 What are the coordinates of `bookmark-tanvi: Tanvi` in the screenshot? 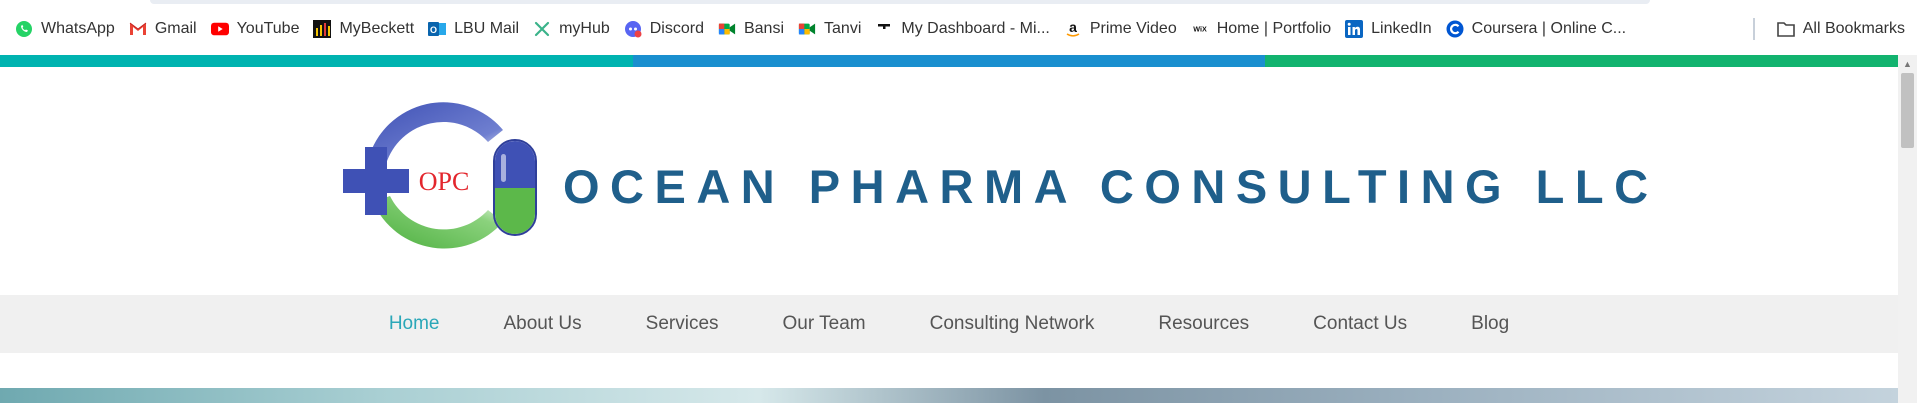 It's located at (829, 29).